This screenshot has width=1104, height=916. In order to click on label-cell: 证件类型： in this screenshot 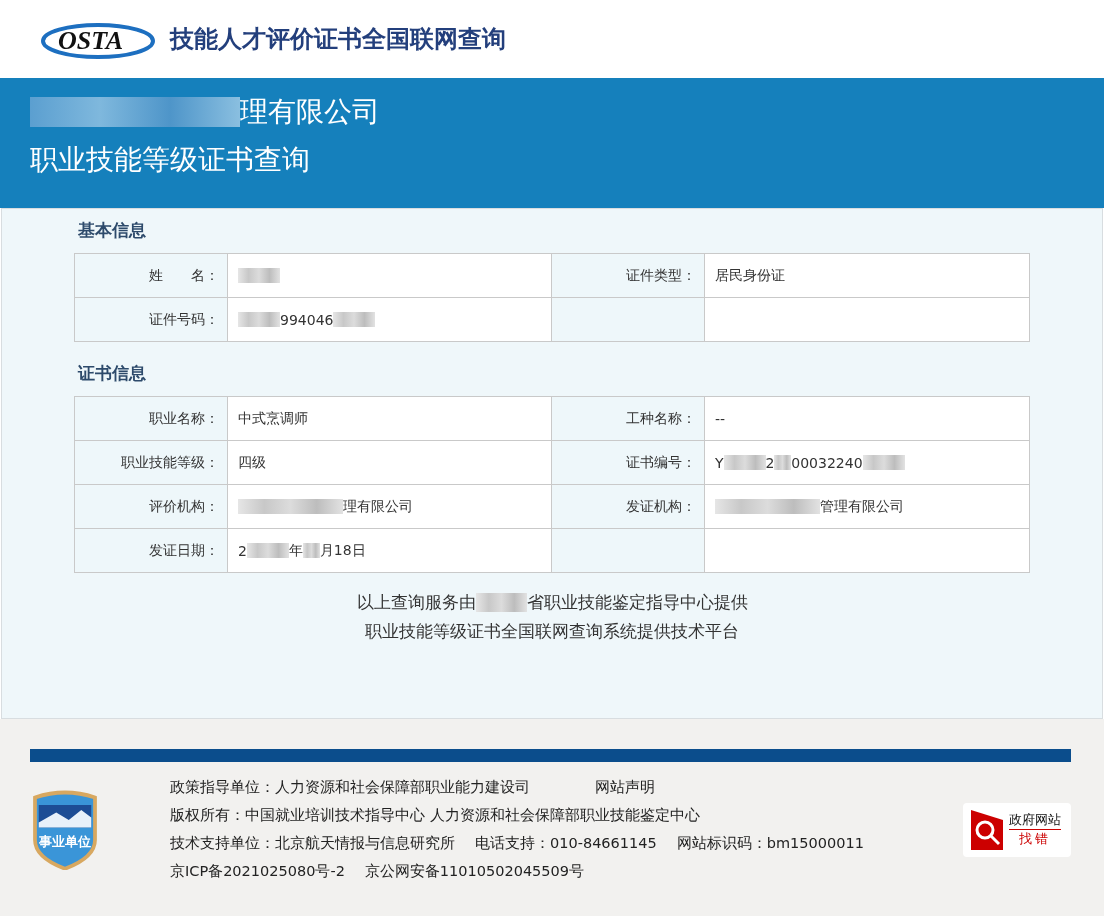, I will do `click(628, 276)`.